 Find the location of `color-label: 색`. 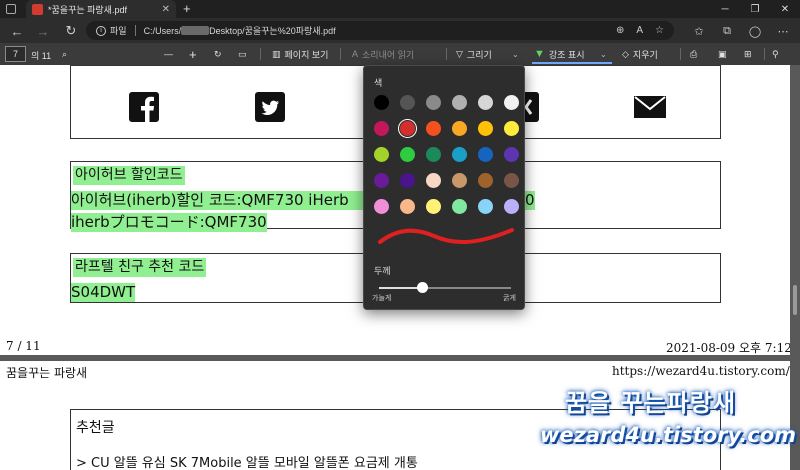

color-label: 색 is located at coordinates (378, 83).